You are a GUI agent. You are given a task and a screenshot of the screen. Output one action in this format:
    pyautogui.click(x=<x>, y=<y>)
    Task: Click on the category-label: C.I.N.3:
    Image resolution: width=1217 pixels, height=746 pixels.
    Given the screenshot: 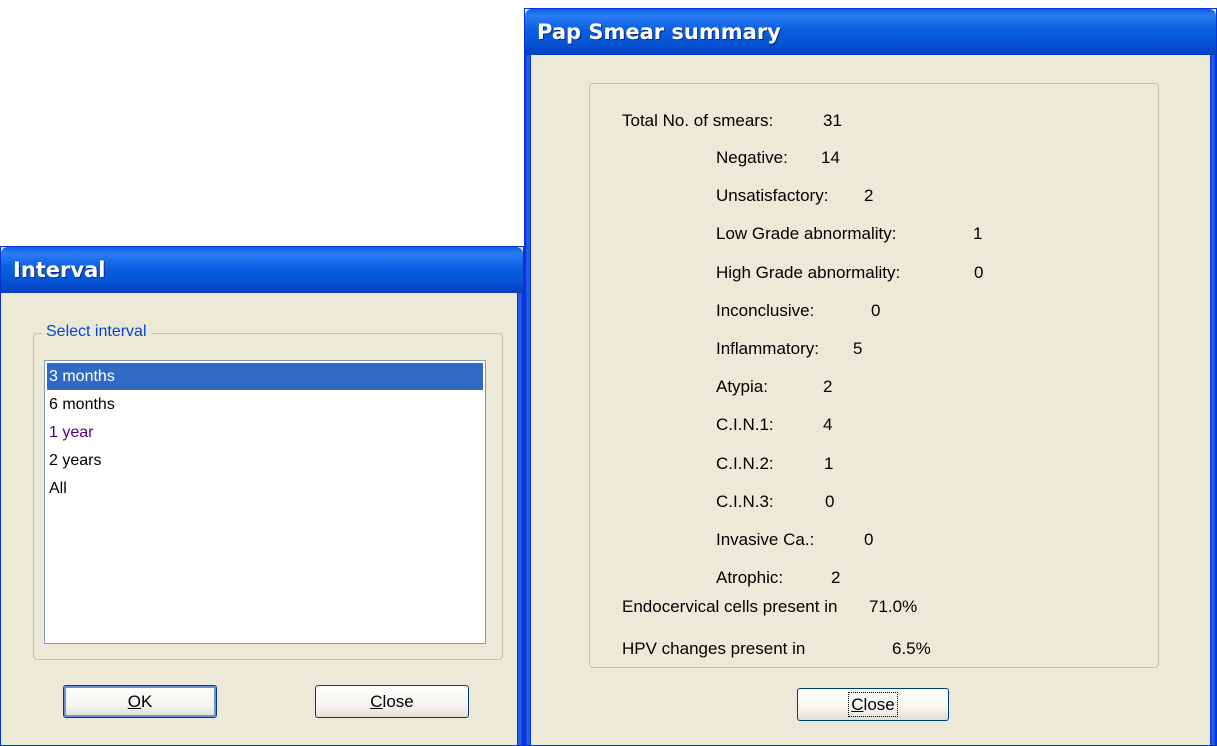 What is the action you would take?
    pyautogui.click(x=745, y=501)
    